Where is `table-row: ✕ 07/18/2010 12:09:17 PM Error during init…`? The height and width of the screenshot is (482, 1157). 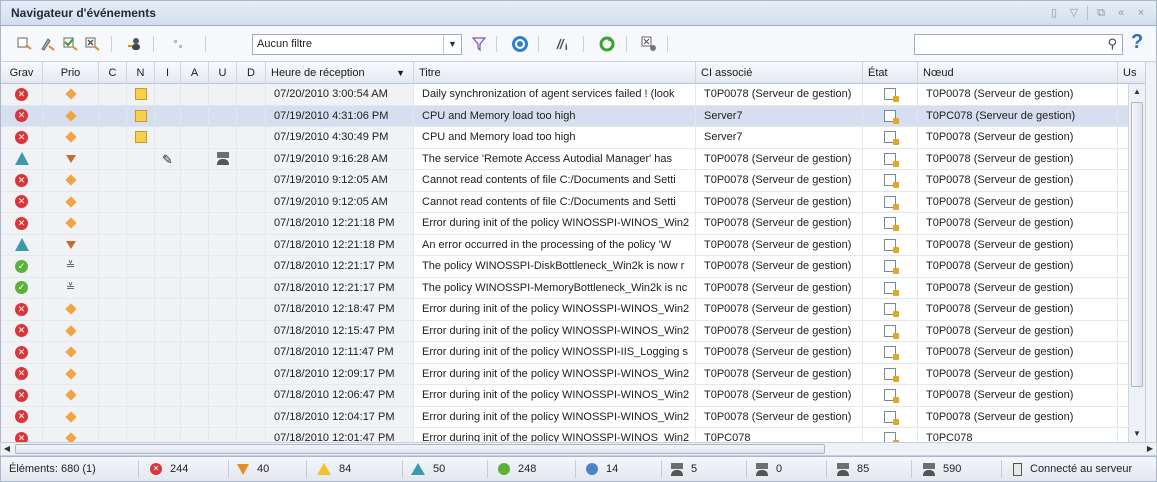 table-row: ✕ 07/18/2010 12:09:17 PM Error during init… is located at coordinates (573, 374).